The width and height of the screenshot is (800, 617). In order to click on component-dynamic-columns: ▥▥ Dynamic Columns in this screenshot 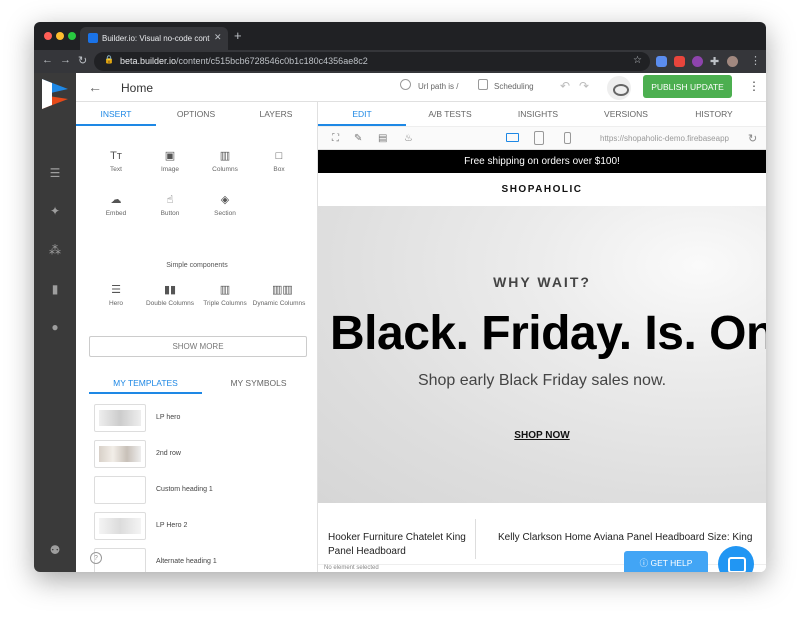, I will do `click(279, 295)`.